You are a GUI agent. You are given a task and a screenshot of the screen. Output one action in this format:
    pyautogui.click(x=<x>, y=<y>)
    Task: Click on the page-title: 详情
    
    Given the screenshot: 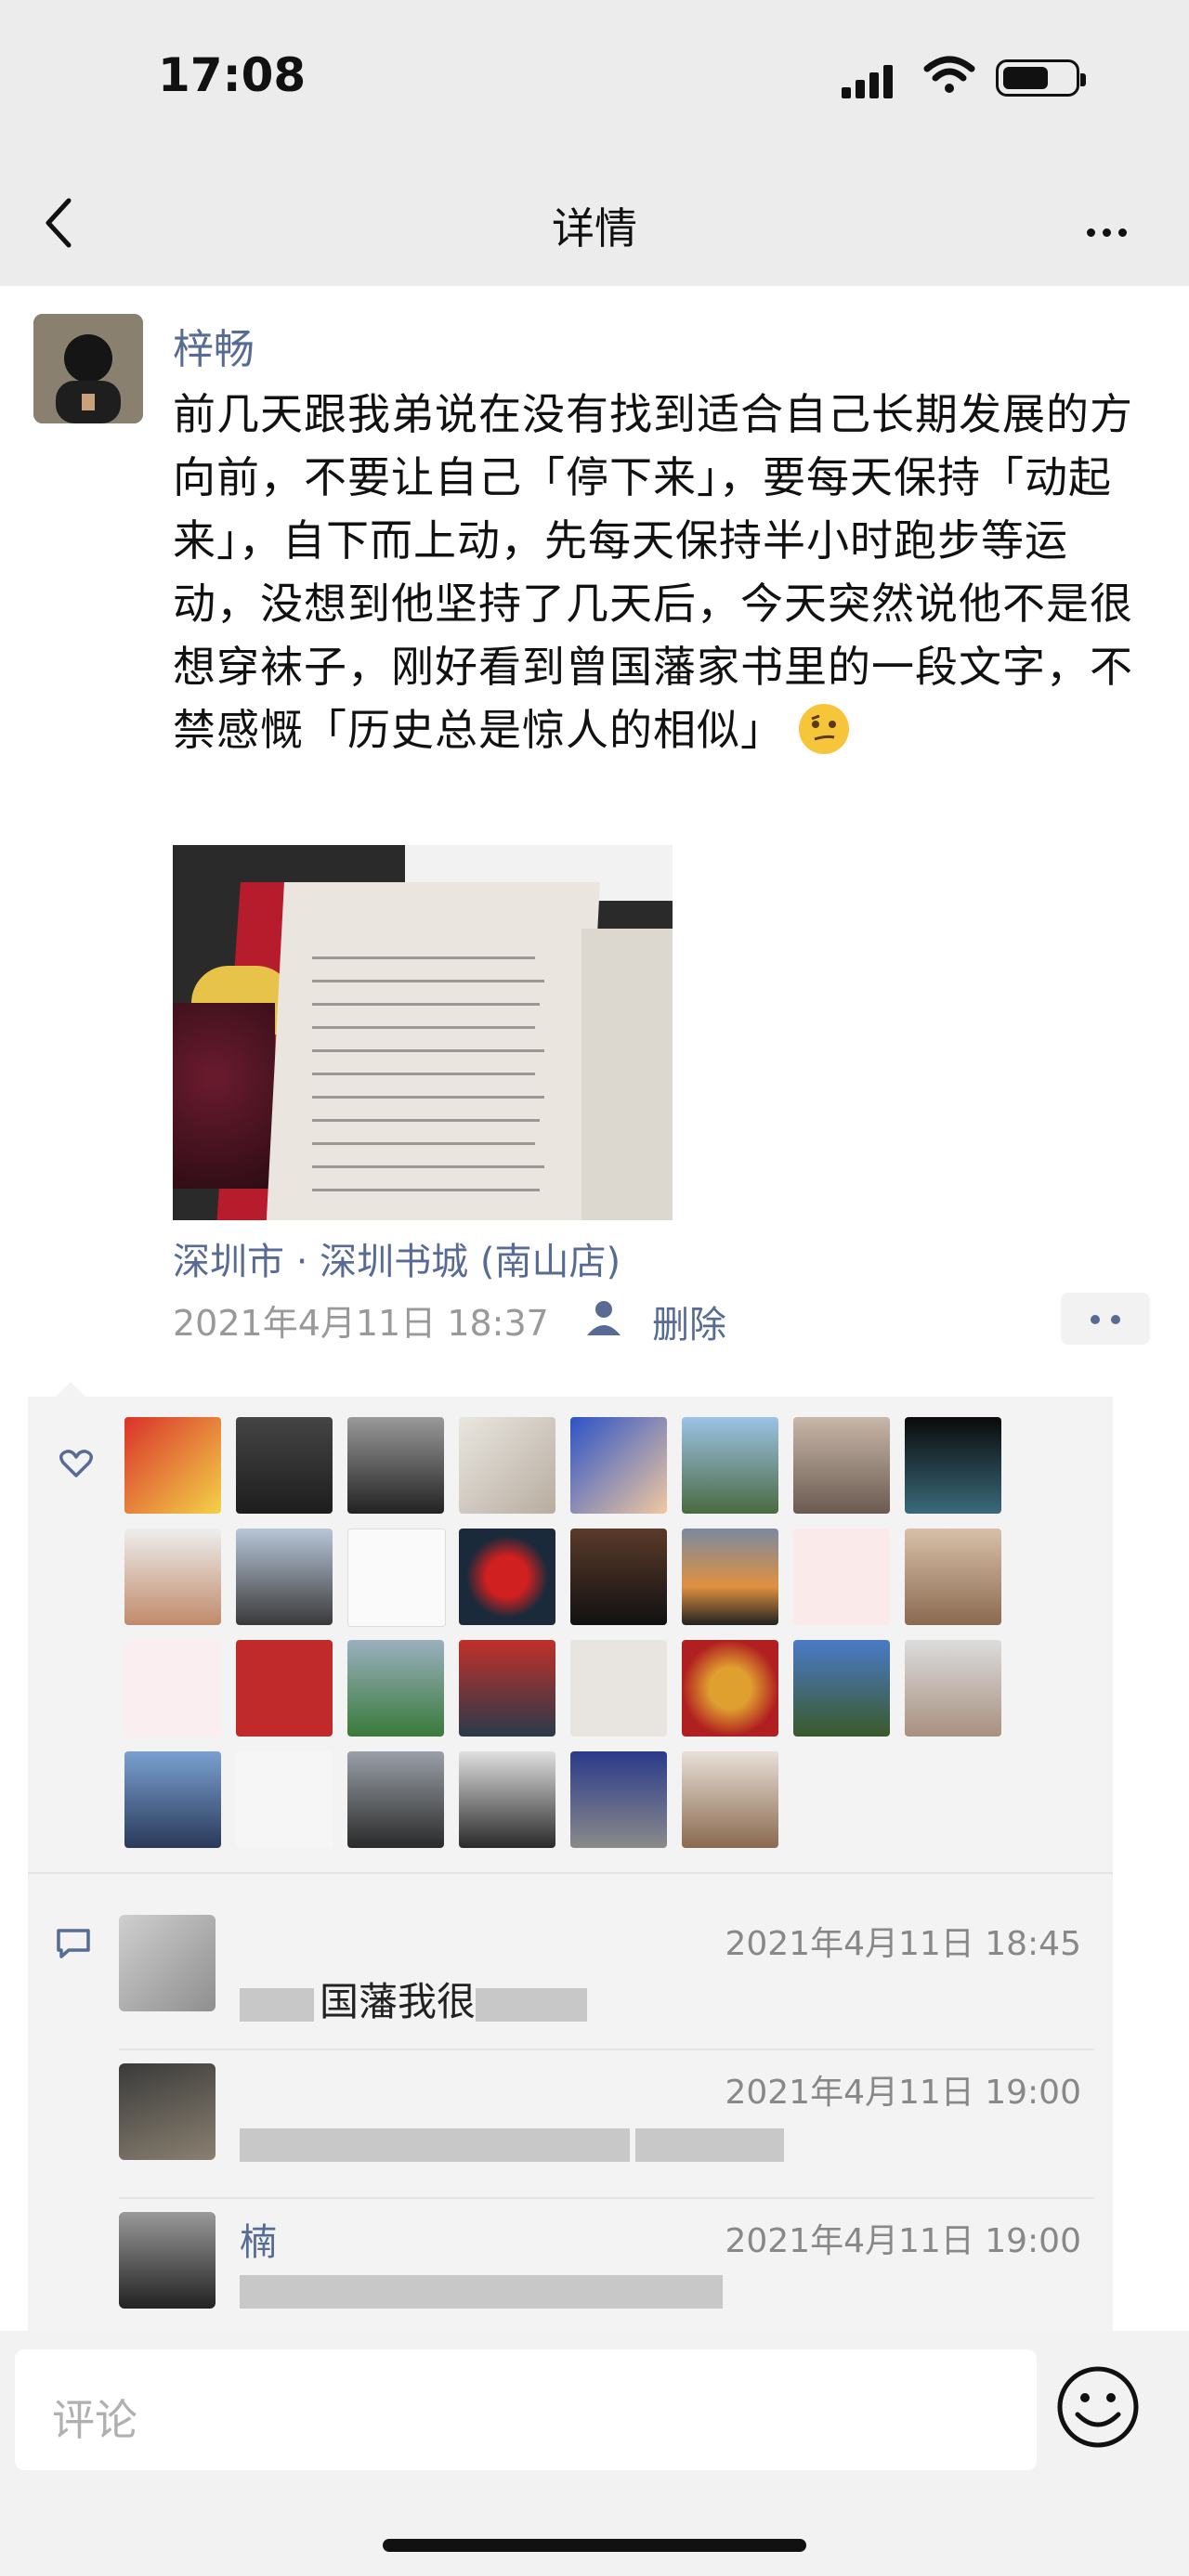 What is the action you would take?
    pyautogui.click(x=594, y=228)
    